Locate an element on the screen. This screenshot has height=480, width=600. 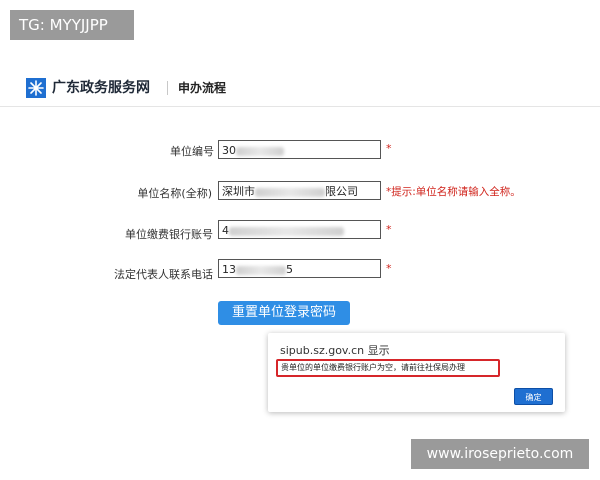
reset-password-button: 重置单位登录密码 is located at coordinates (284, 313).